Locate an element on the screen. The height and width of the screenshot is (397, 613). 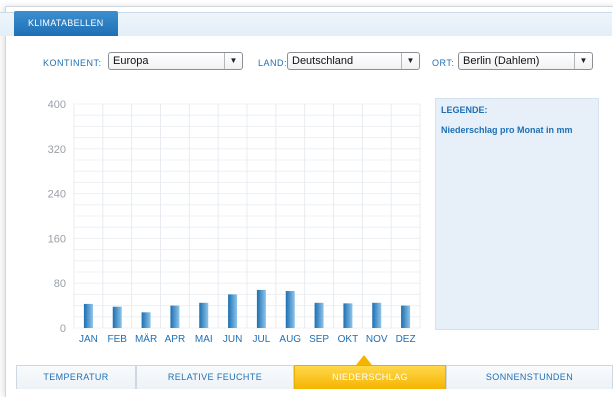
x-tick-label: MÄR is located at coordinates (146, 339).